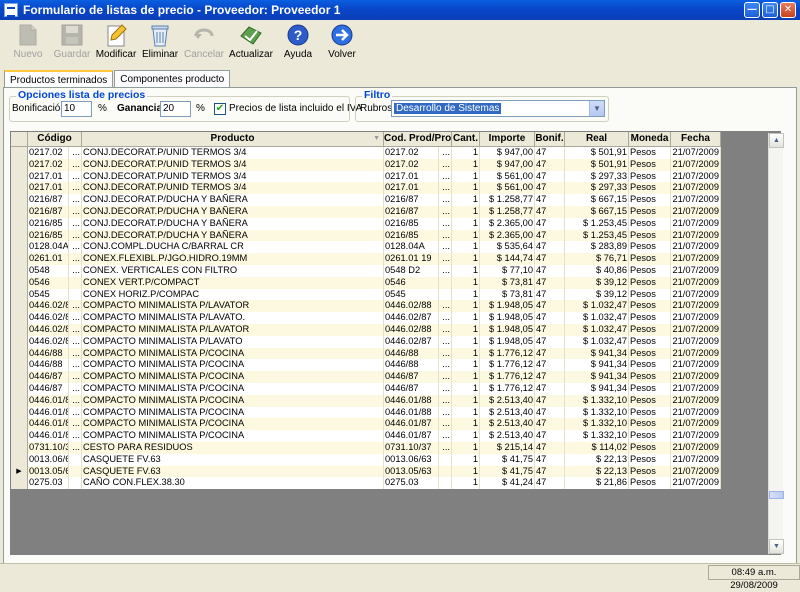  What do you see at coordinates (411, 153) in the screenshot?
I see `cell-cod-prov: 0217.02` at bounding box center [411, 153].